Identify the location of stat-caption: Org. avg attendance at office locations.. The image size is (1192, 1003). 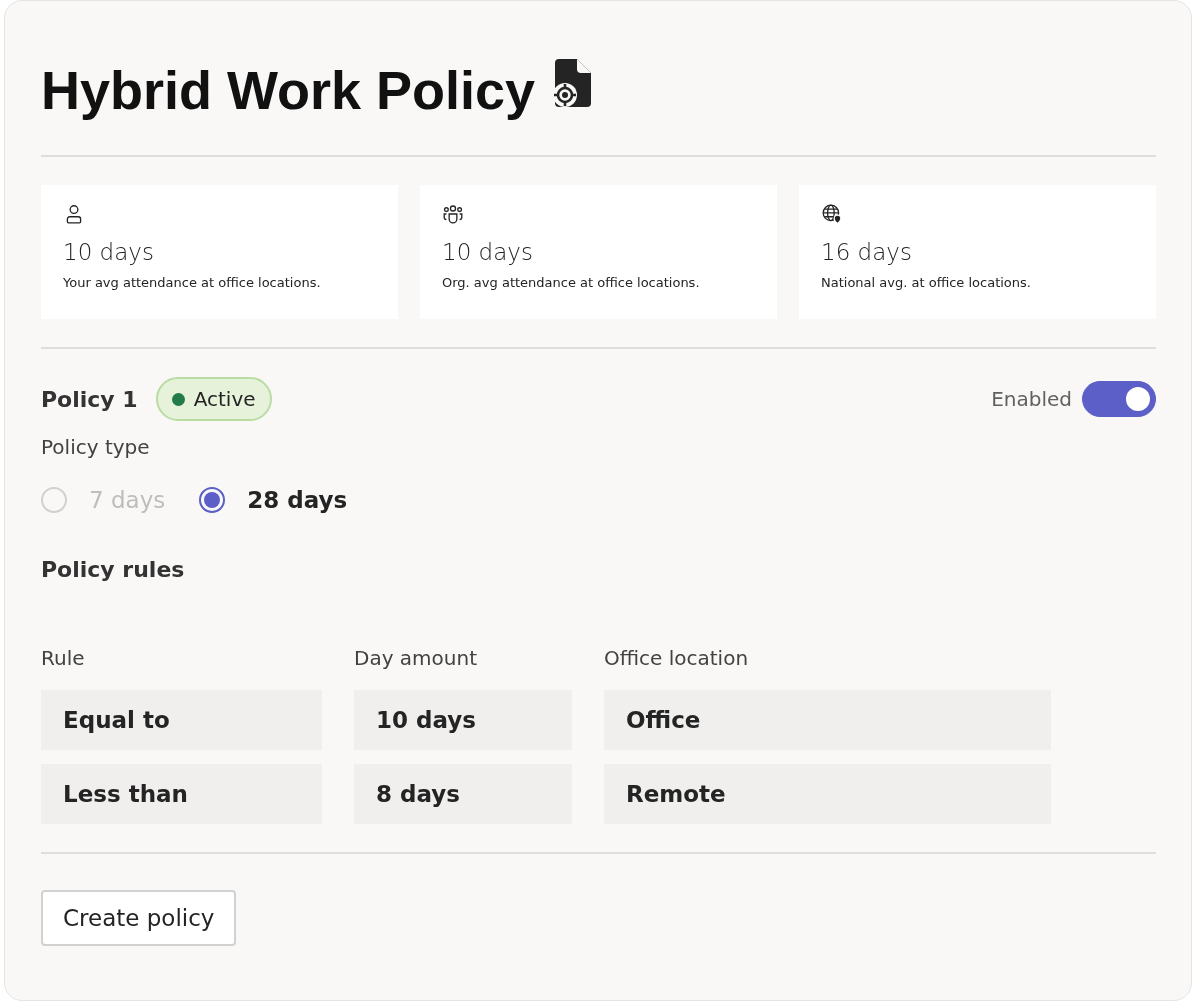
(571, 282).